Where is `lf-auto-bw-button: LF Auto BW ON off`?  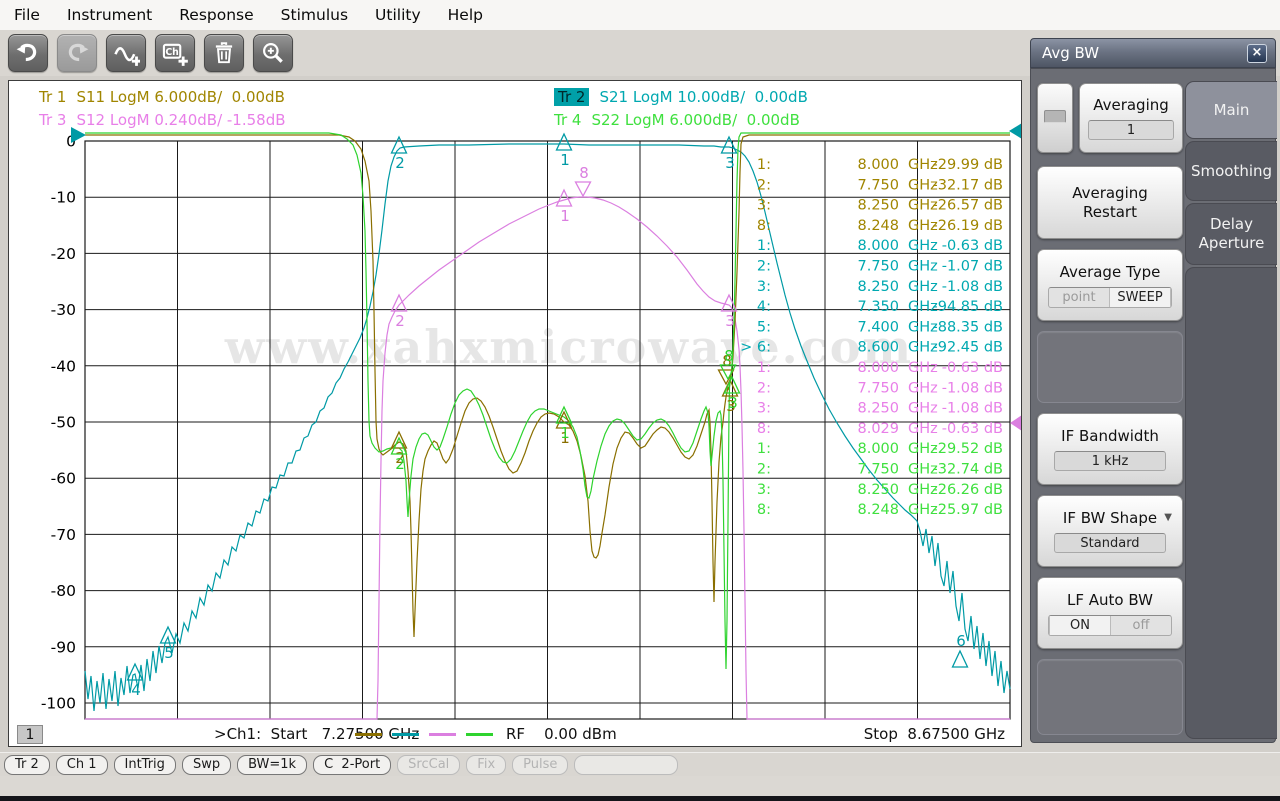
lf-auto-bw-button: LF Auto BW ON off is located at coordinates (1110, 613).